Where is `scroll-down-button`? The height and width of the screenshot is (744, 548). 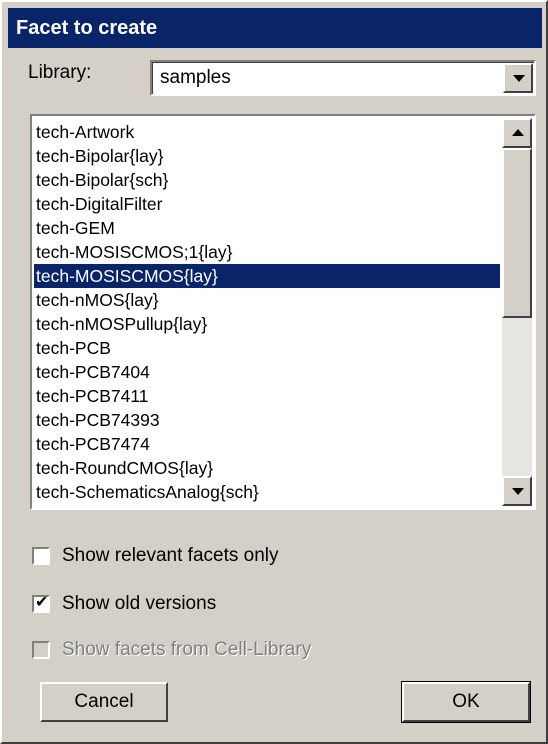
scroll-down-button is located at coordinates (517, 491).